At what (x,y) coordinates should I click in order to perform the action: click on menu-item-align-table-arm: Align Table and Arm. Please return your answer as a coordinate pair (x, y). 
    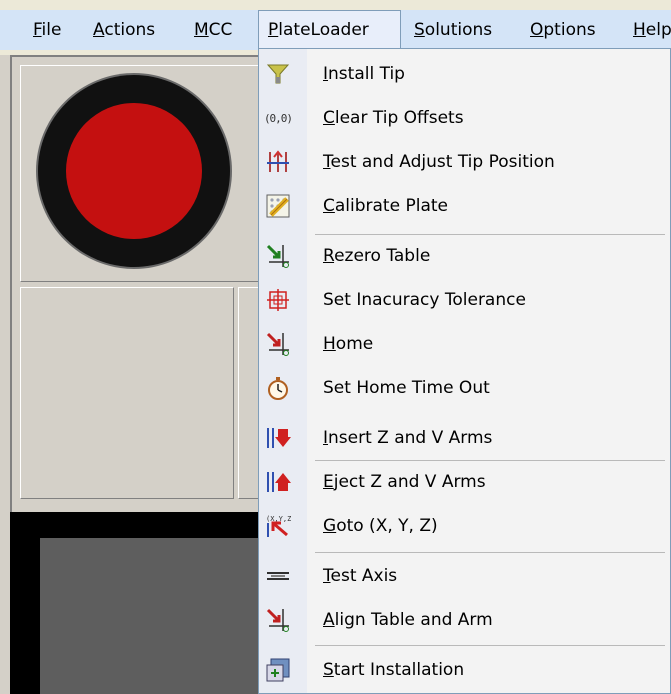
    Looking at the image, I should click on (465, 620).